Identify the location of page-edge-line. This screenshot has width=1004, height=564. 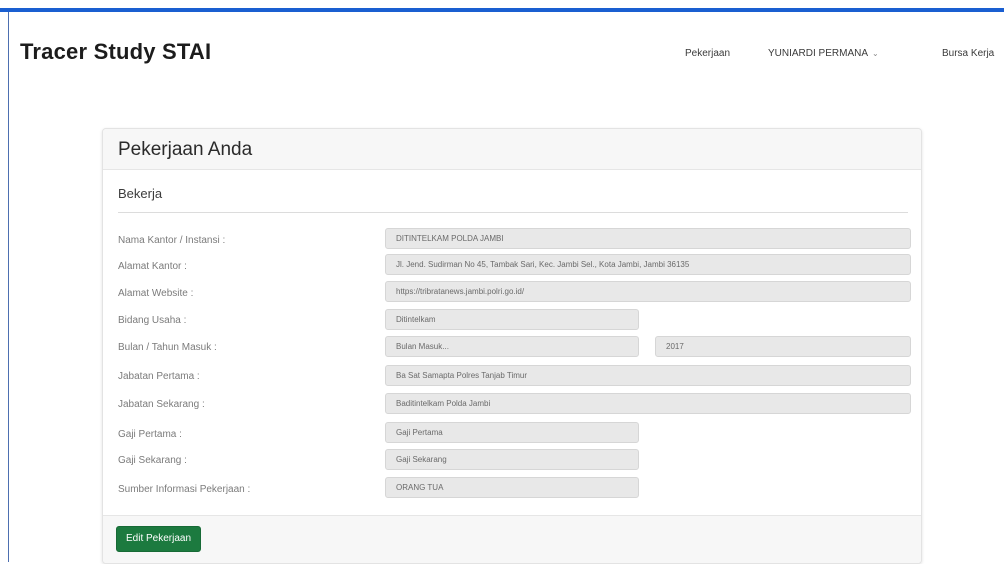
(8, 287).